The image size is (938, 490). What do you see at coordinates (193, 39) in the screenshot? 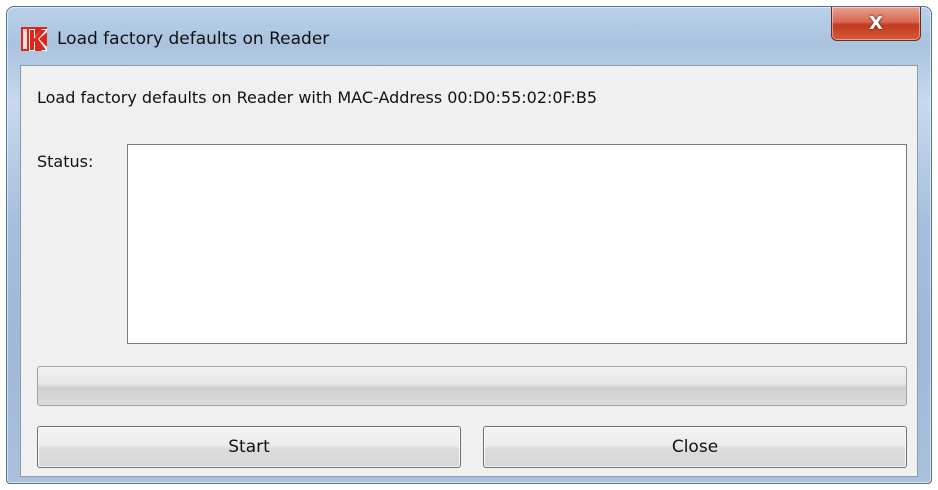
I see `window-title: Load factory defaults on Reader` at bounding box center [193, 39].